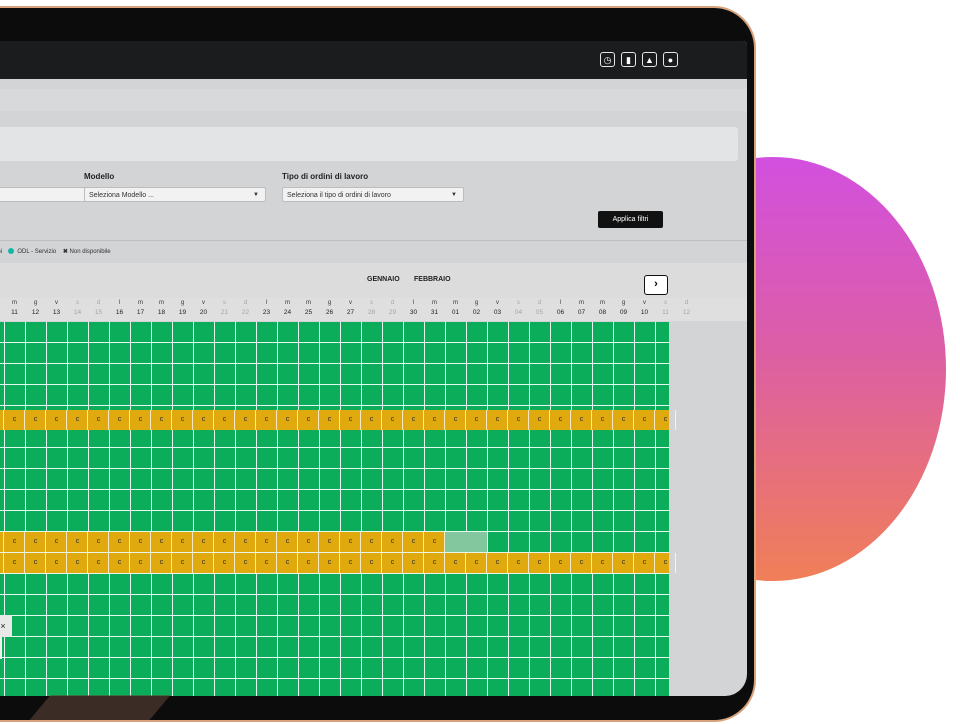  I want to click on day-number: 06, so click(560, 312).